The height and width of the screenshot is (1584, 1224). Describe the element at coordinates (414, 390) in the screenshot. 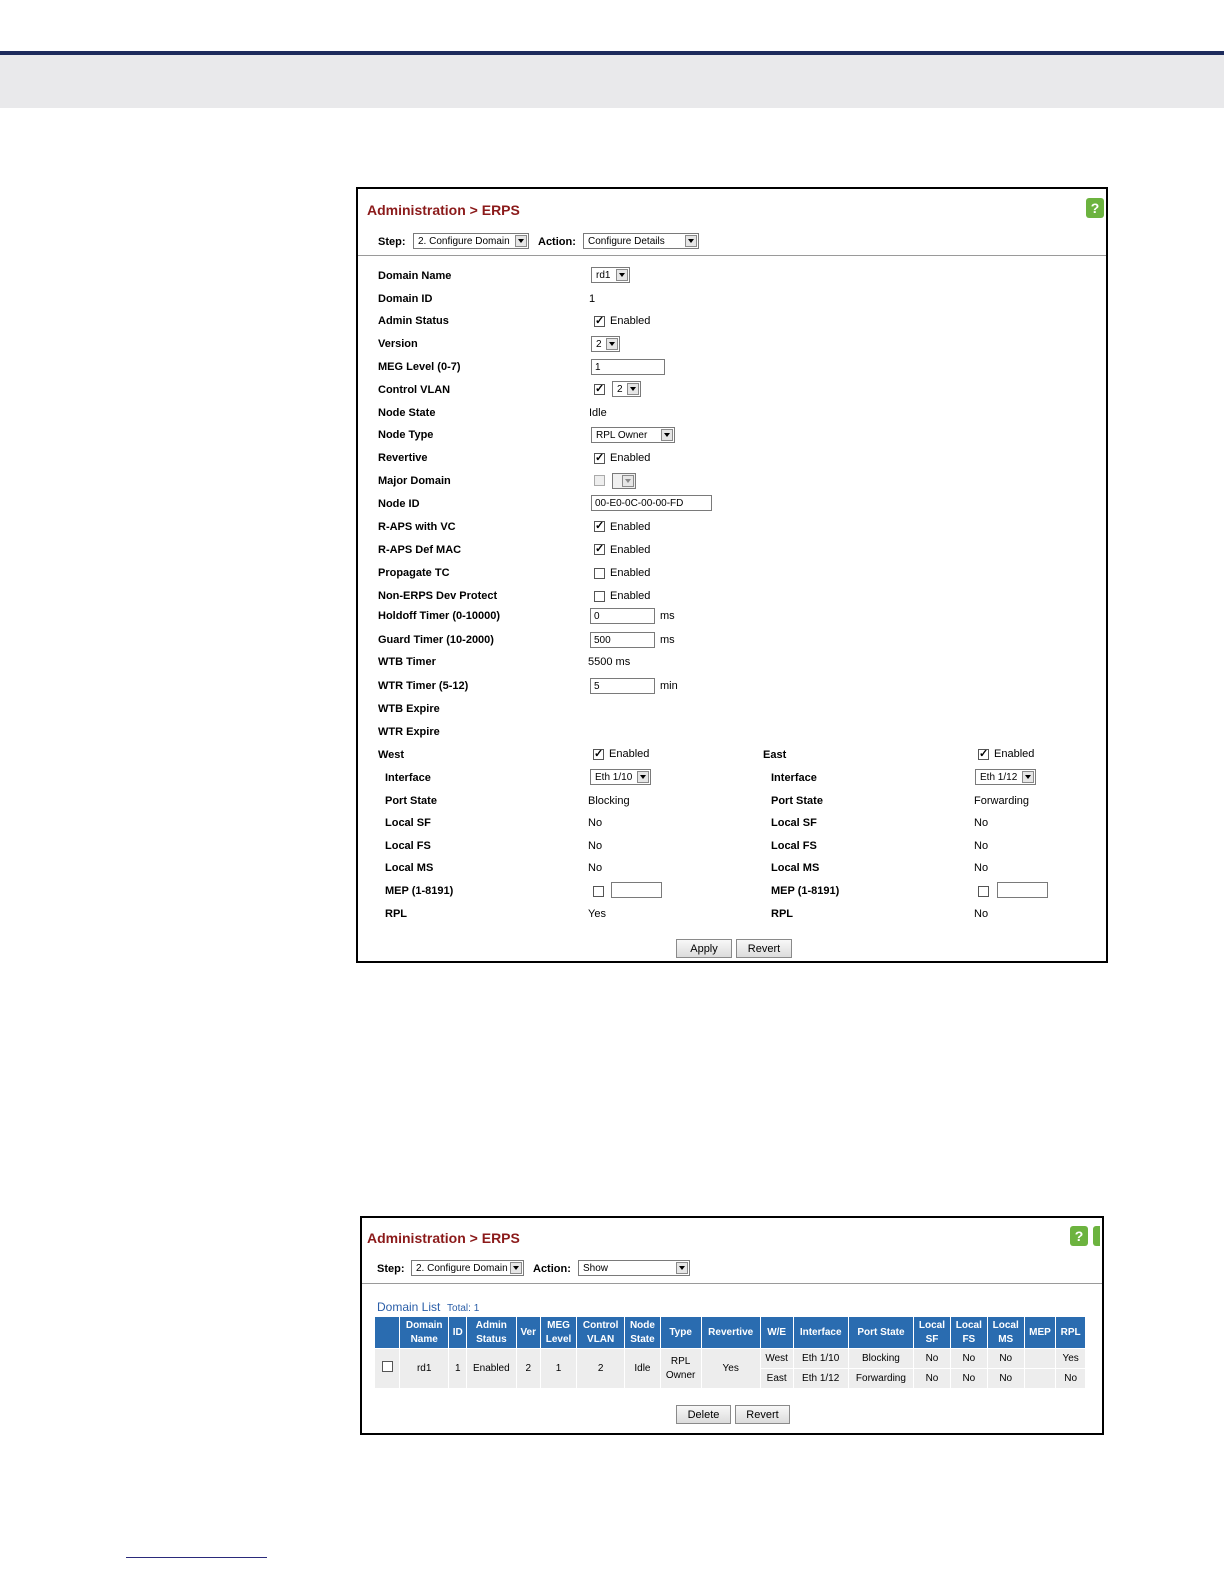

I see `control-vlan-label: Control VLAN` at that location.